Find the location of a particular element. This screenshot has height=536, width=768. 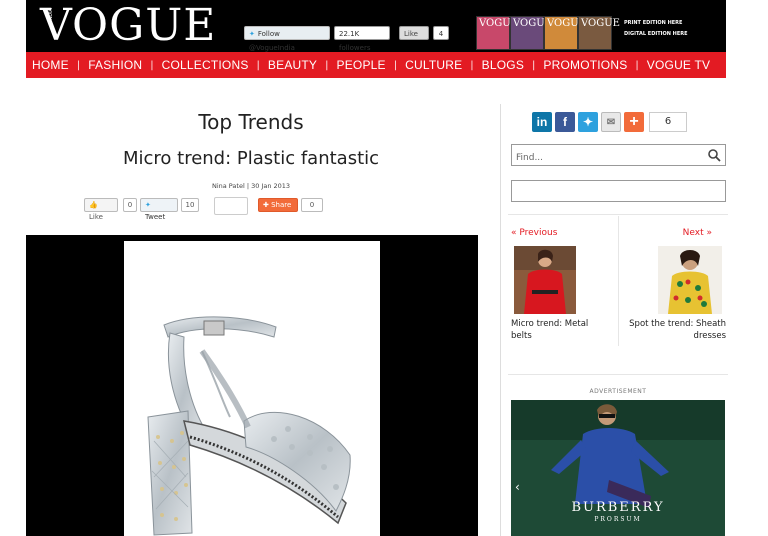

next-article-thumbnail is located at coordinates (690, 280).